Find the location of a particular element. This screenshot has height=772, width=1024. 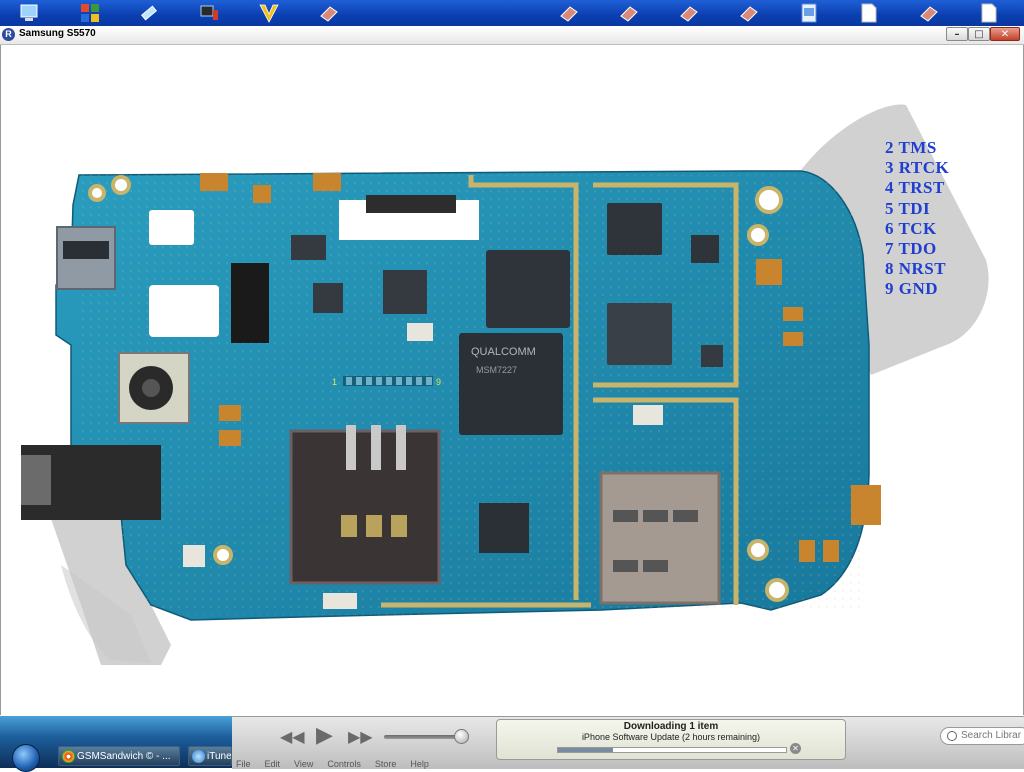

pin-label: 4 TRST is located at coordinates (915, 188).